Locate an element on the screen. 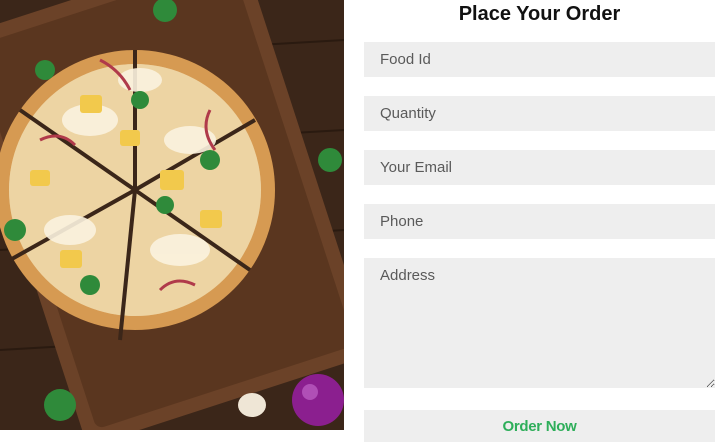 The image size is (720, 445). quantity-input is located at coordinates (539, 113).